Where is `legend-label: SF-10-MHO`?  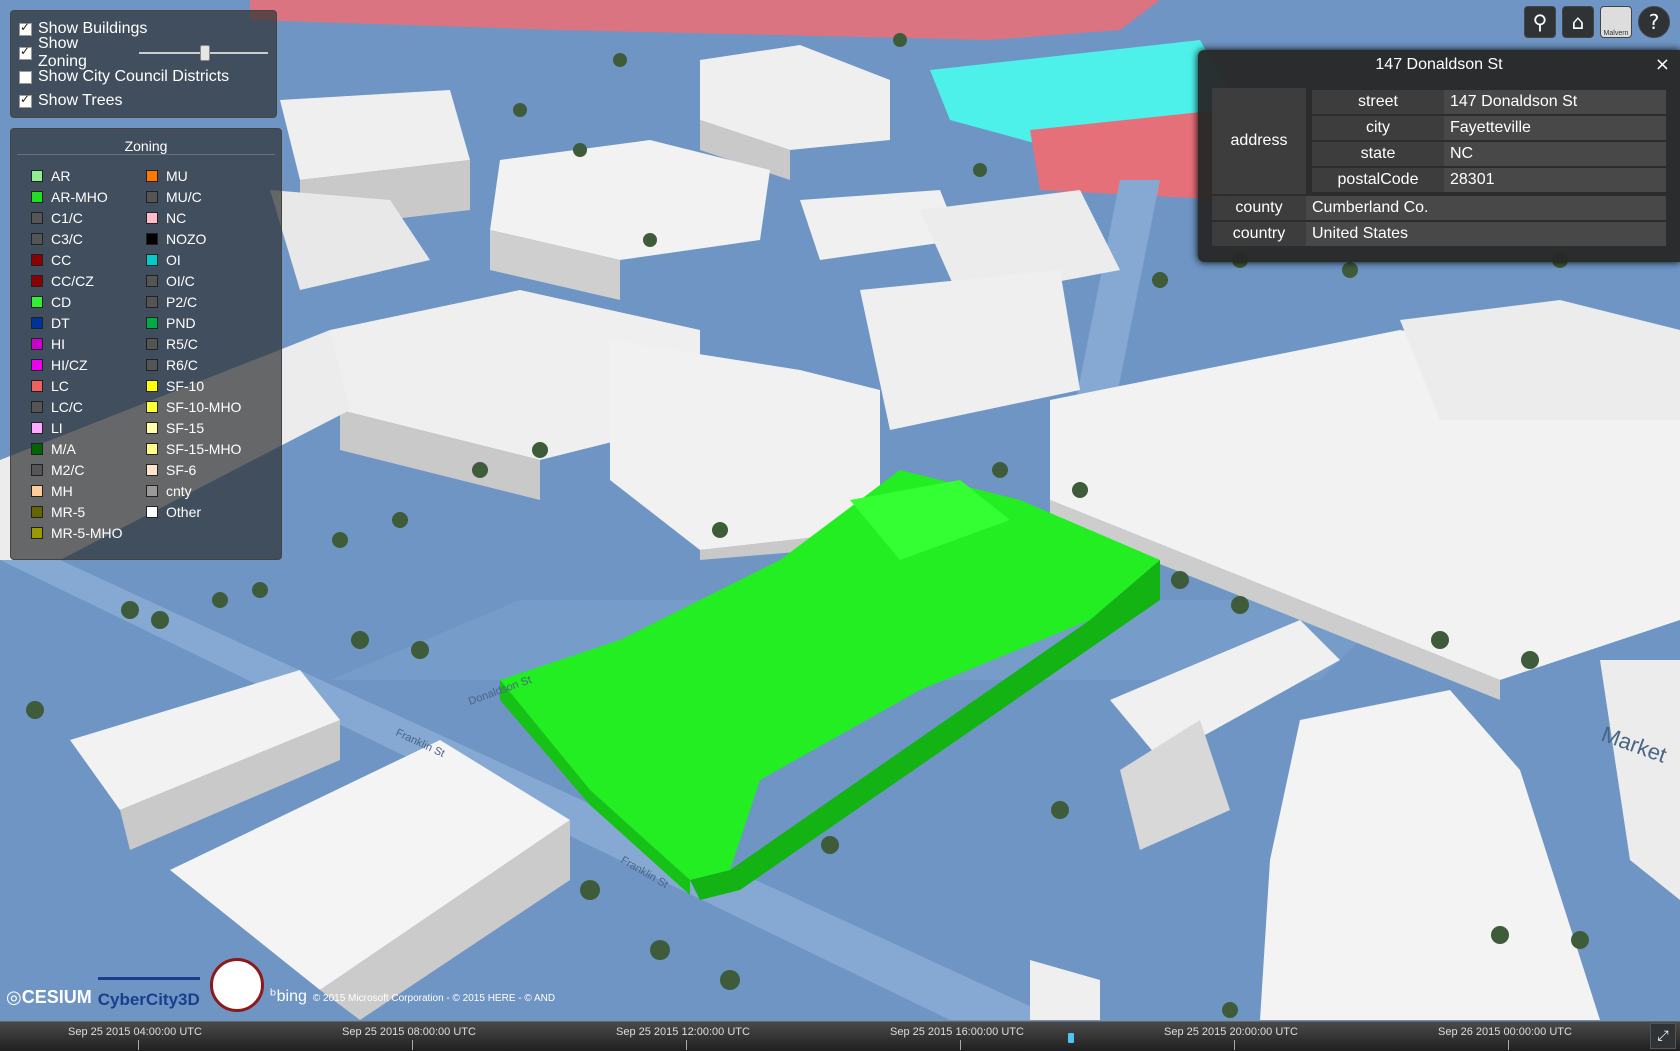
legend-label: SF-10-MHO is located at coordinates (204, 406).